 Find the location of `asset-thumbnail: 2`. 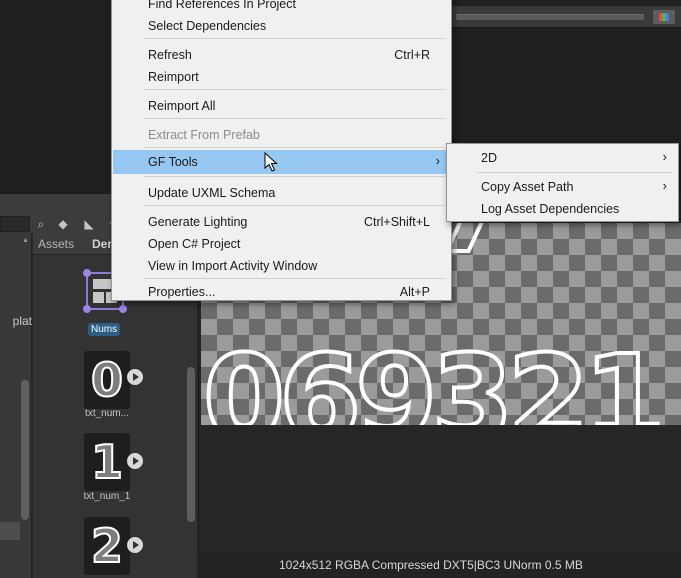

asset-thumbnail: 2 is located at coordinates (107, 546).